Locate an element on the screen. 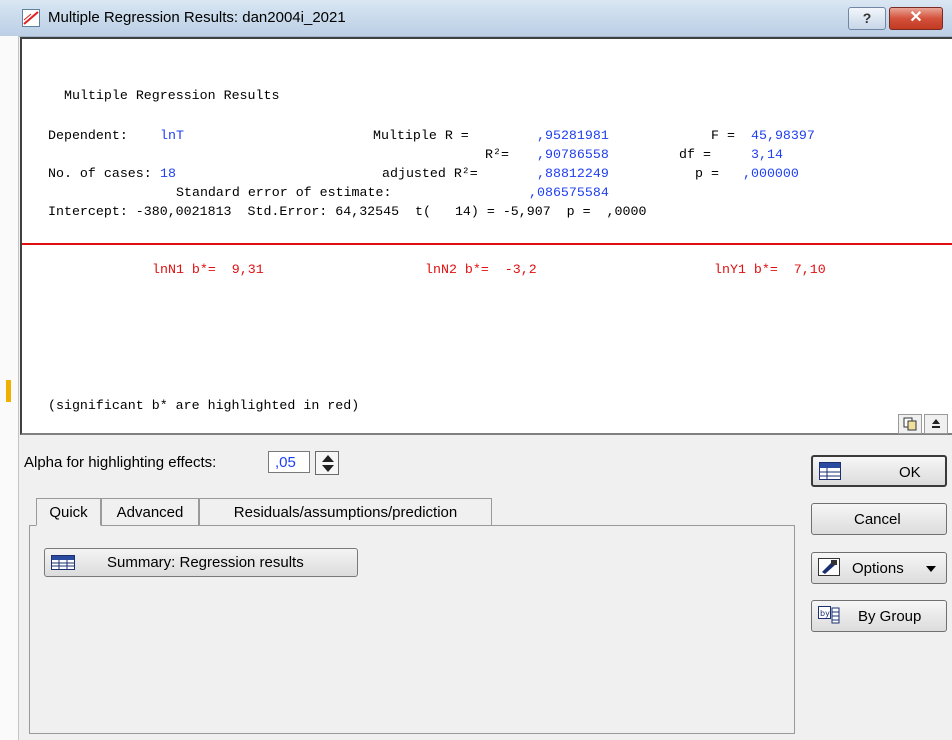 The height and width of the screenshot is (740, 952). p-value: ,000000 is located at coordinates (771, 173).